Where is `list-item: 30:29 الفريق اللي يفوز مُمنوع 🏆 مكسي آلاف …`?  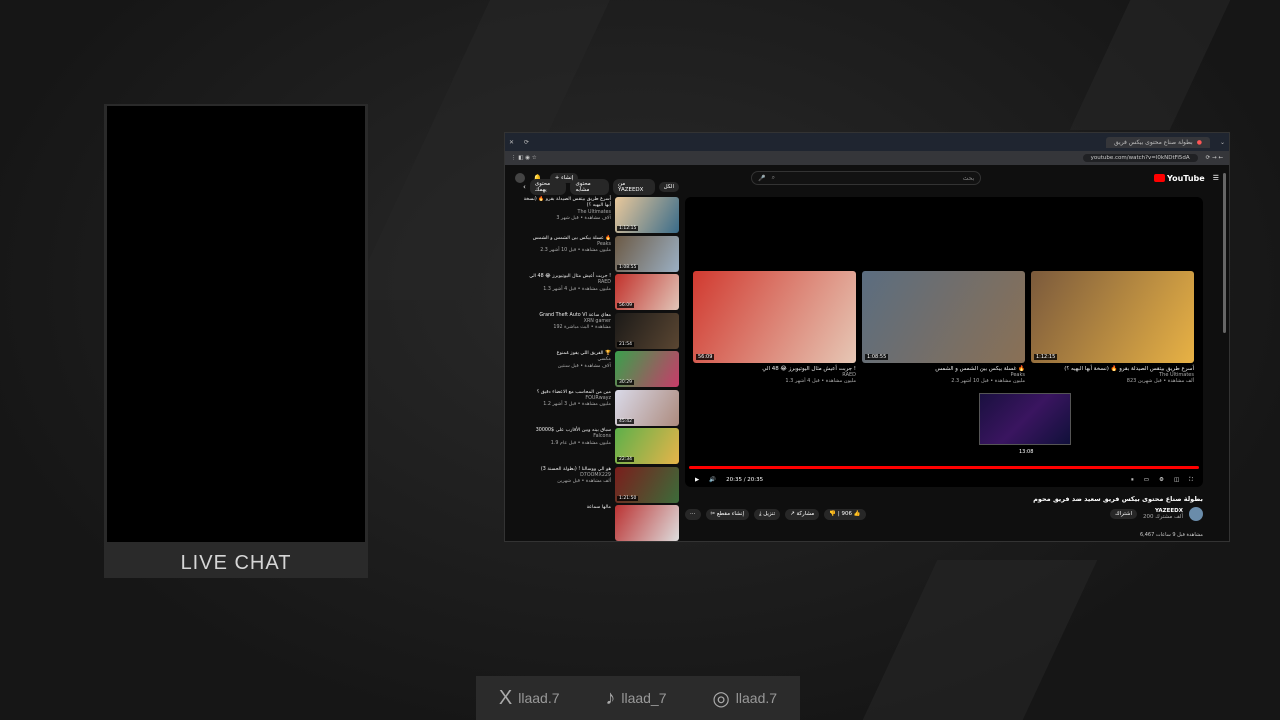 list-item: 30:29 الفريق اللي يفوز مُمنوع 🏆 مكسي آلاف … is located at coordinates (601, 370).